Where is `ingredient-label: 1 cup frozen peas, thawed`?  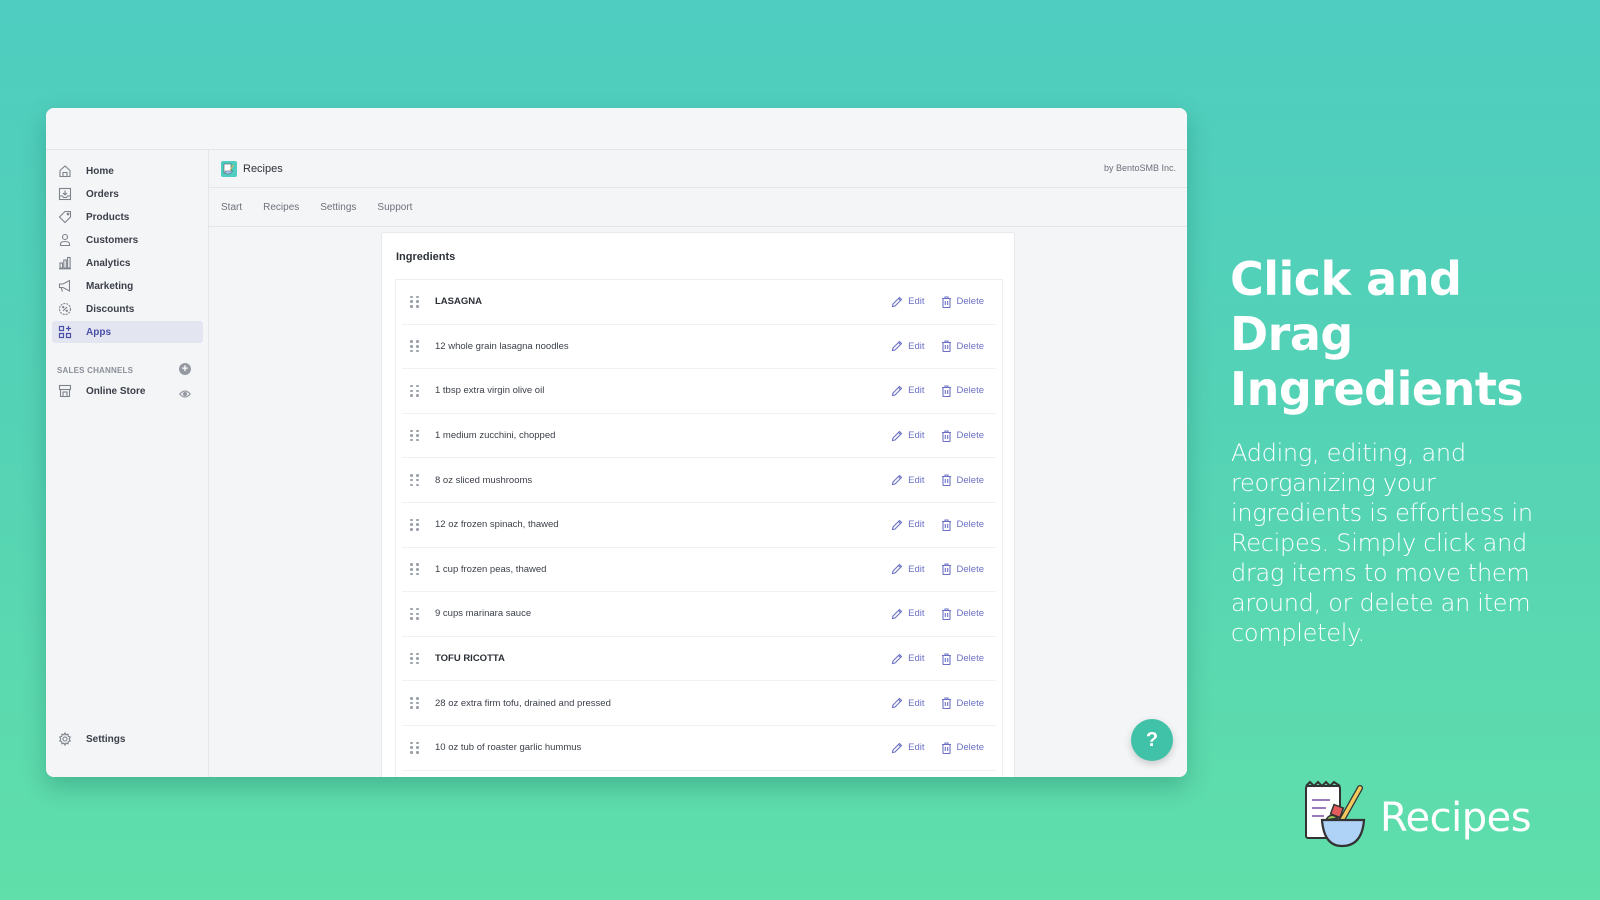
ingredient-label: 1 cup frozen peas, thawed is located at coordinates (491, 569).